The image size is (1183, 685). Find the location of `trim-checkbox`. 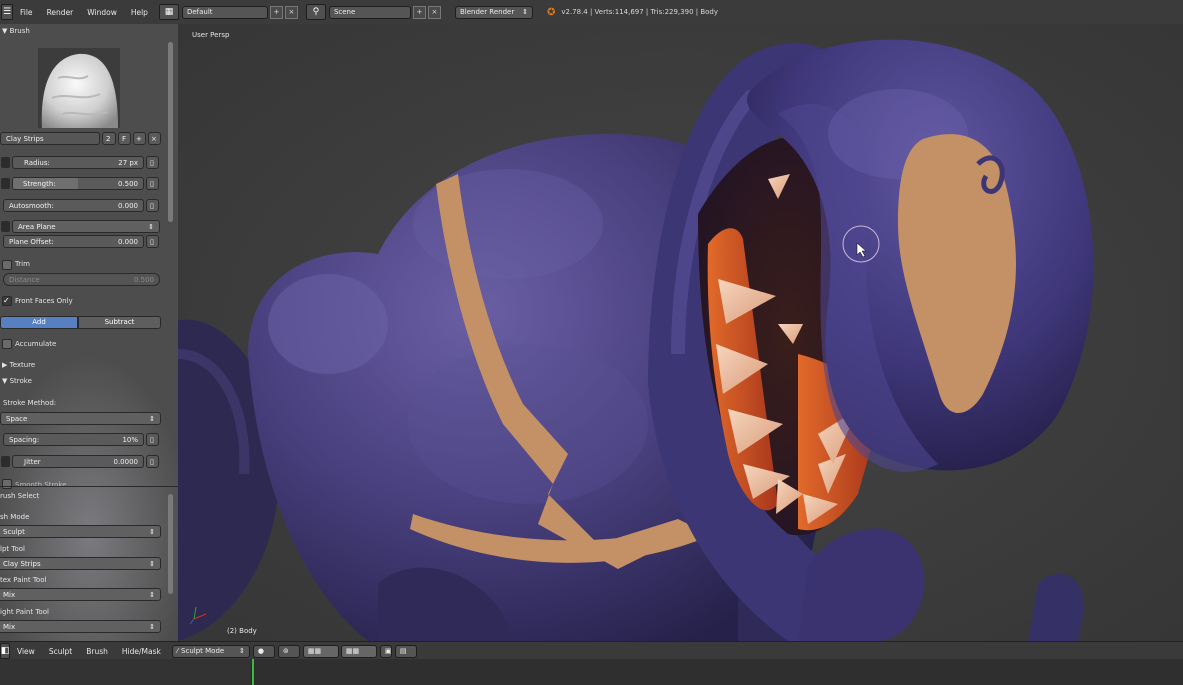

trim-checkbox is located at coordinates (7, 265).